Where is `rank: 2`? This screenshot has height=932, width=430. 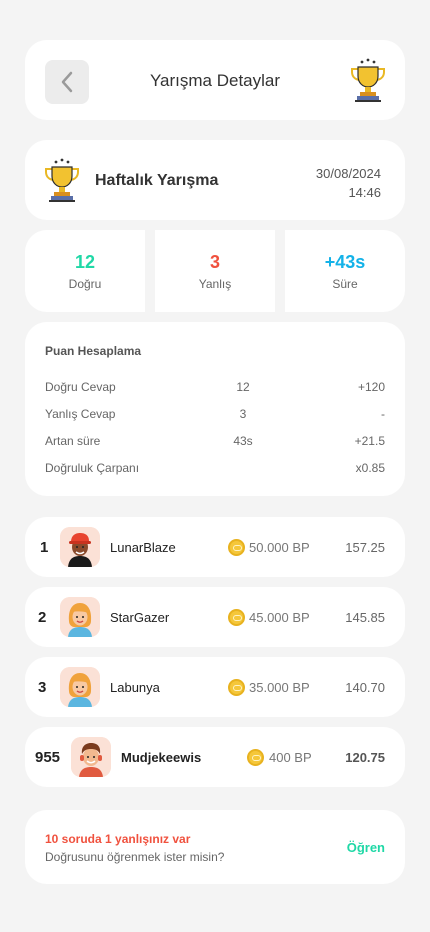 rank: 2 is located at coordinates (42, 617).